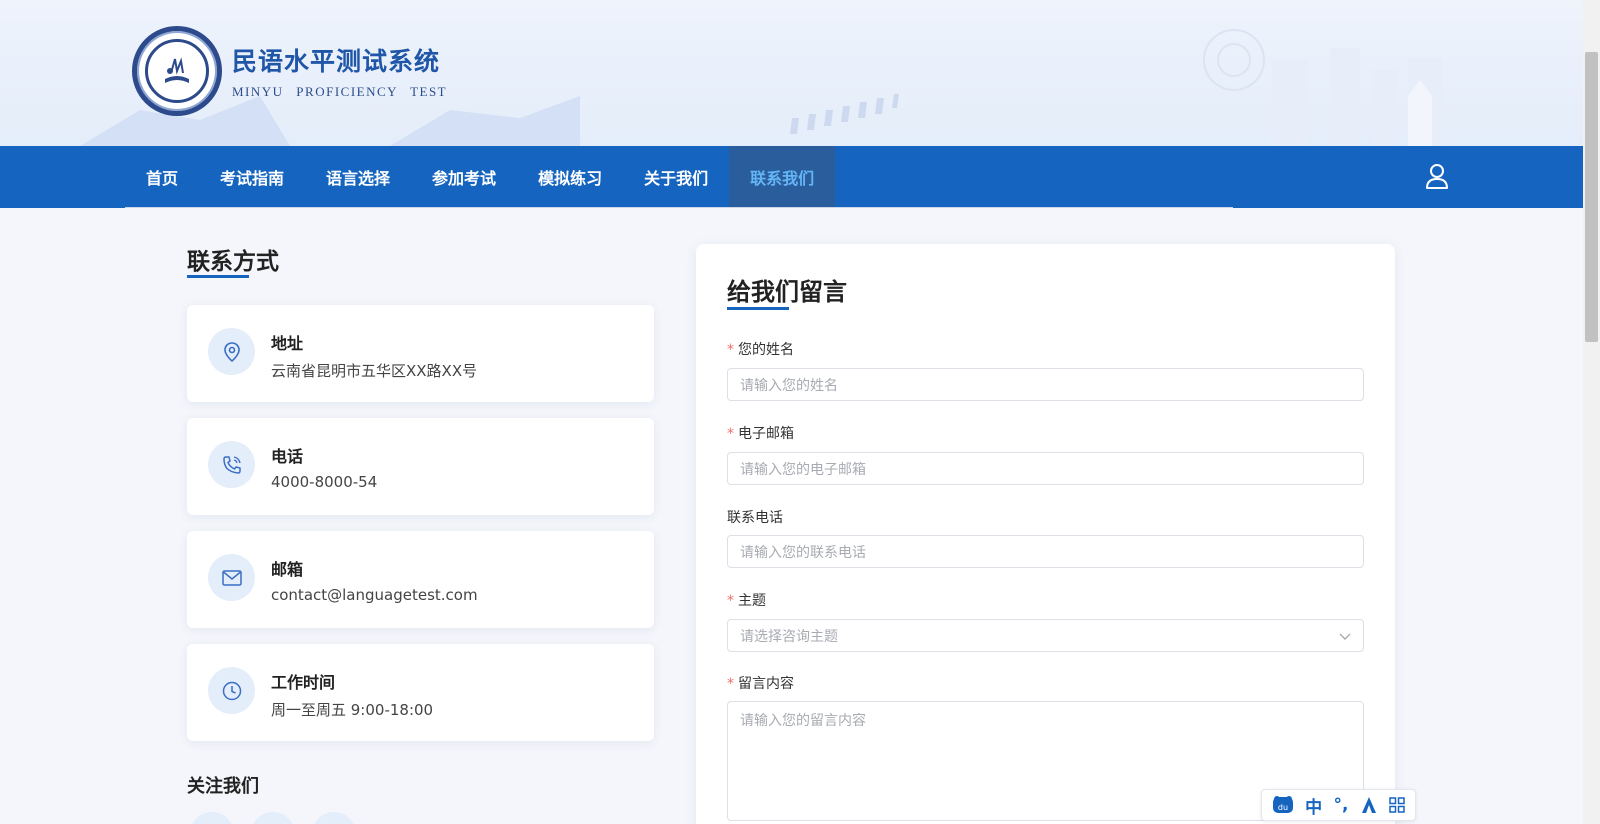 Image resolution: width=1600 pixels, height=824 pixels. Describe the element at coordinates (231, 464) in the screenshot. I see `phone-icon` at that location.